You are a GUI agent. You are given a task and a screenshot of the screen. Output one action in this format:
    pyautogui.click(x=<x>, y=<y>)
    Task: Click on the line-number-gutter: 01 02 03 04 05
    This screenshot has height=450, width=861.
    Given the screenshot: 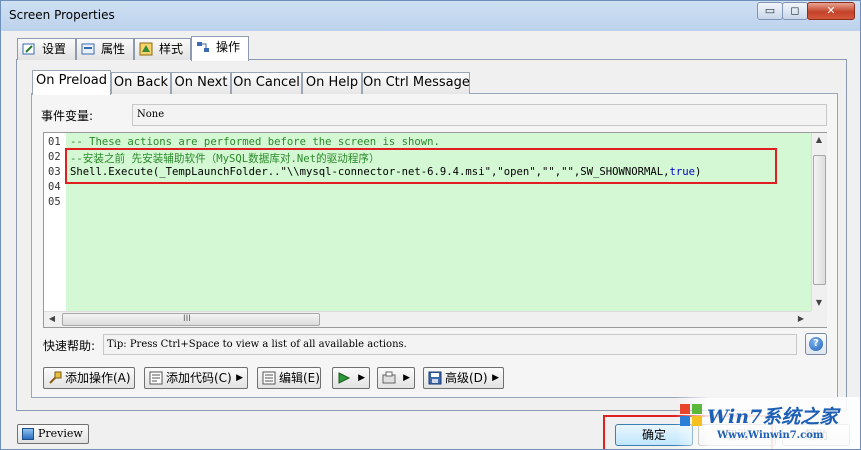 What is the action you would take?
    pyautogui.click(x=55, y=222)
    